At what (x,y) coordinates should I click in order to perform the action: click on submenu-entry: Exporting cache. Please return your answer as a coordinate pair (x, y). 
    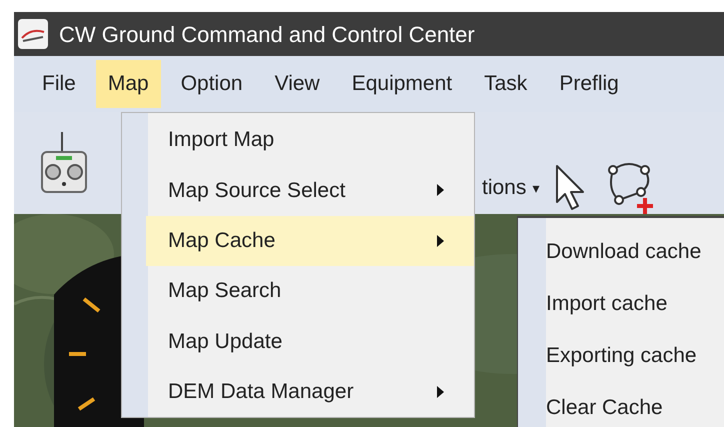
    Looking at the image, I should click on (635, 356).